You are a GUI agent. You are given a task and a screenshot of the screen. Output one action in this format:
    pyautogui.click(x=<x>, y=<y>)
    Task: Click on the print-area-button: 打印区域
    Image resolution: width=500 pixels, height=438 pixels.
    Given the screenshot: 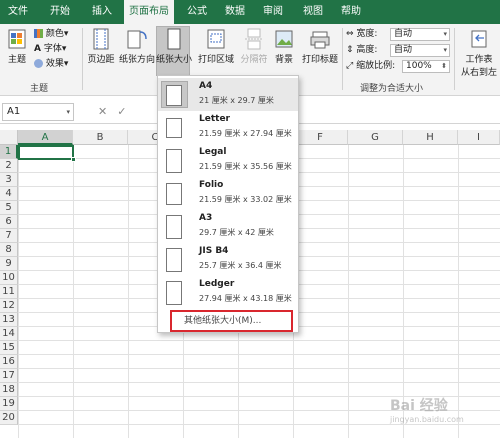 What is the action you would take?
    pyautogui.click(x=216, y=46)
    